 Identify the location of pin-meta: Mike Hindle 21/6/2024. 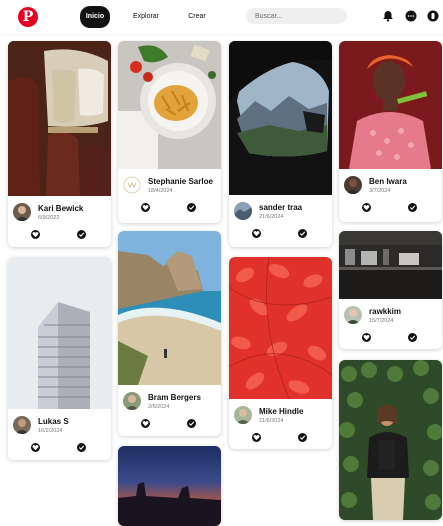
(280, 424).